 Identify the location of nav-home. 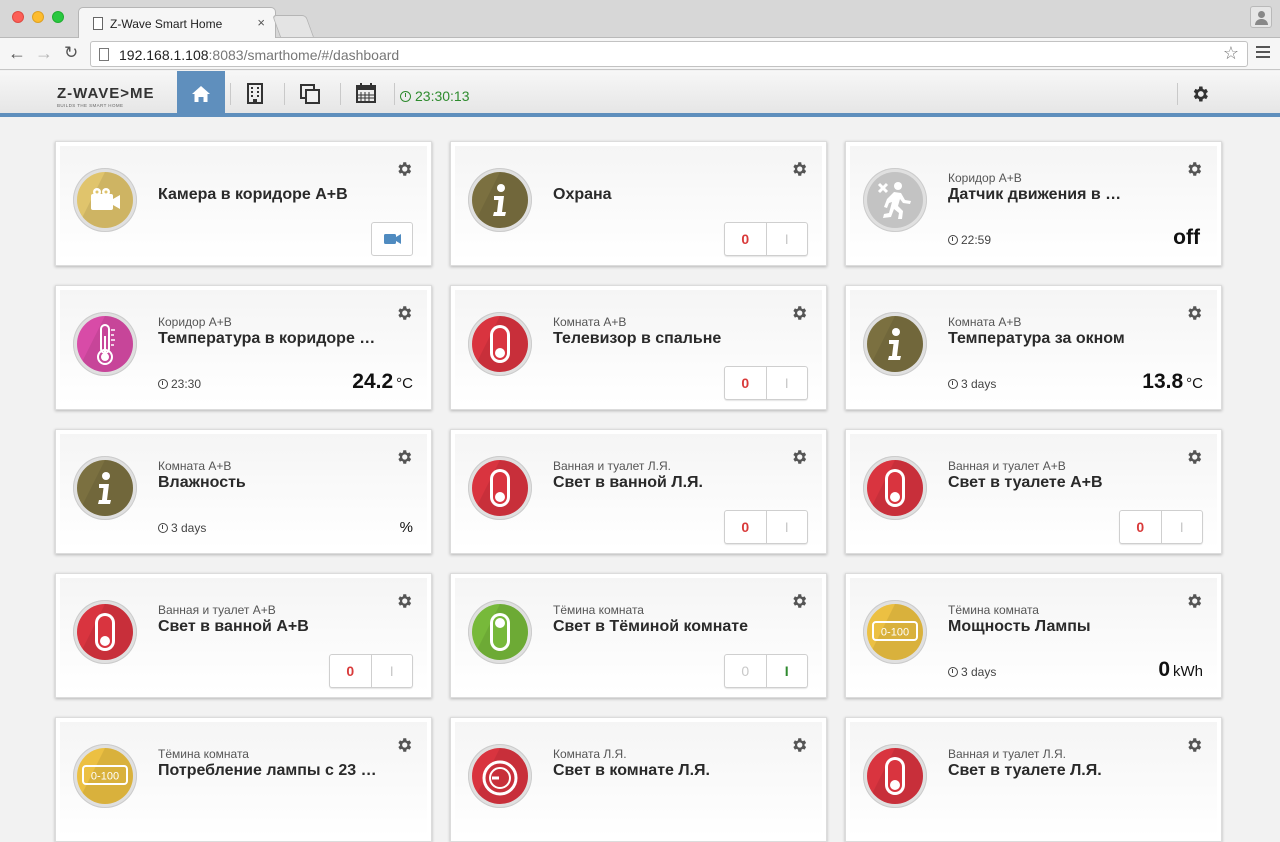
(201, 94).